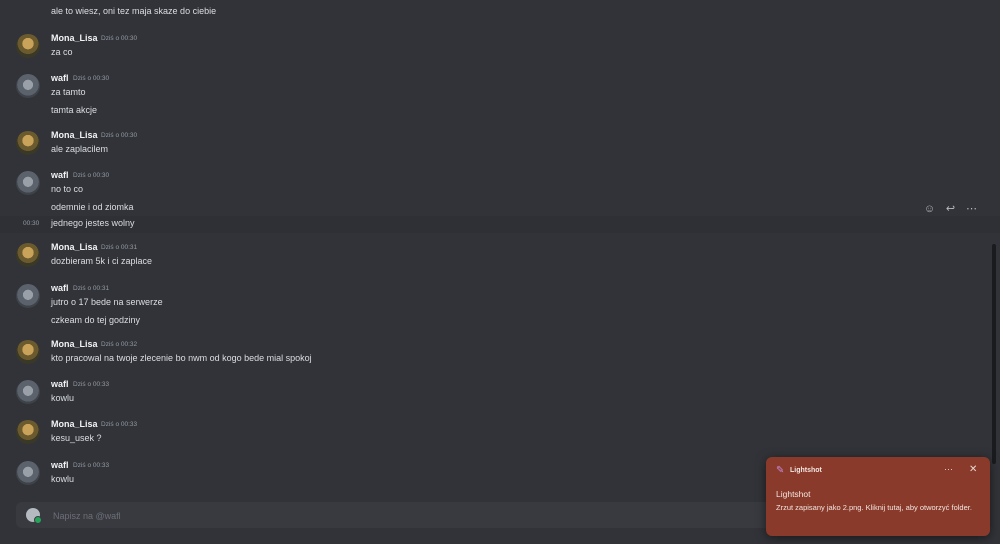 The image size is (1000, 544). I want to click on message-text: jutro o 17 bede na serwerze, so click(107, 302).